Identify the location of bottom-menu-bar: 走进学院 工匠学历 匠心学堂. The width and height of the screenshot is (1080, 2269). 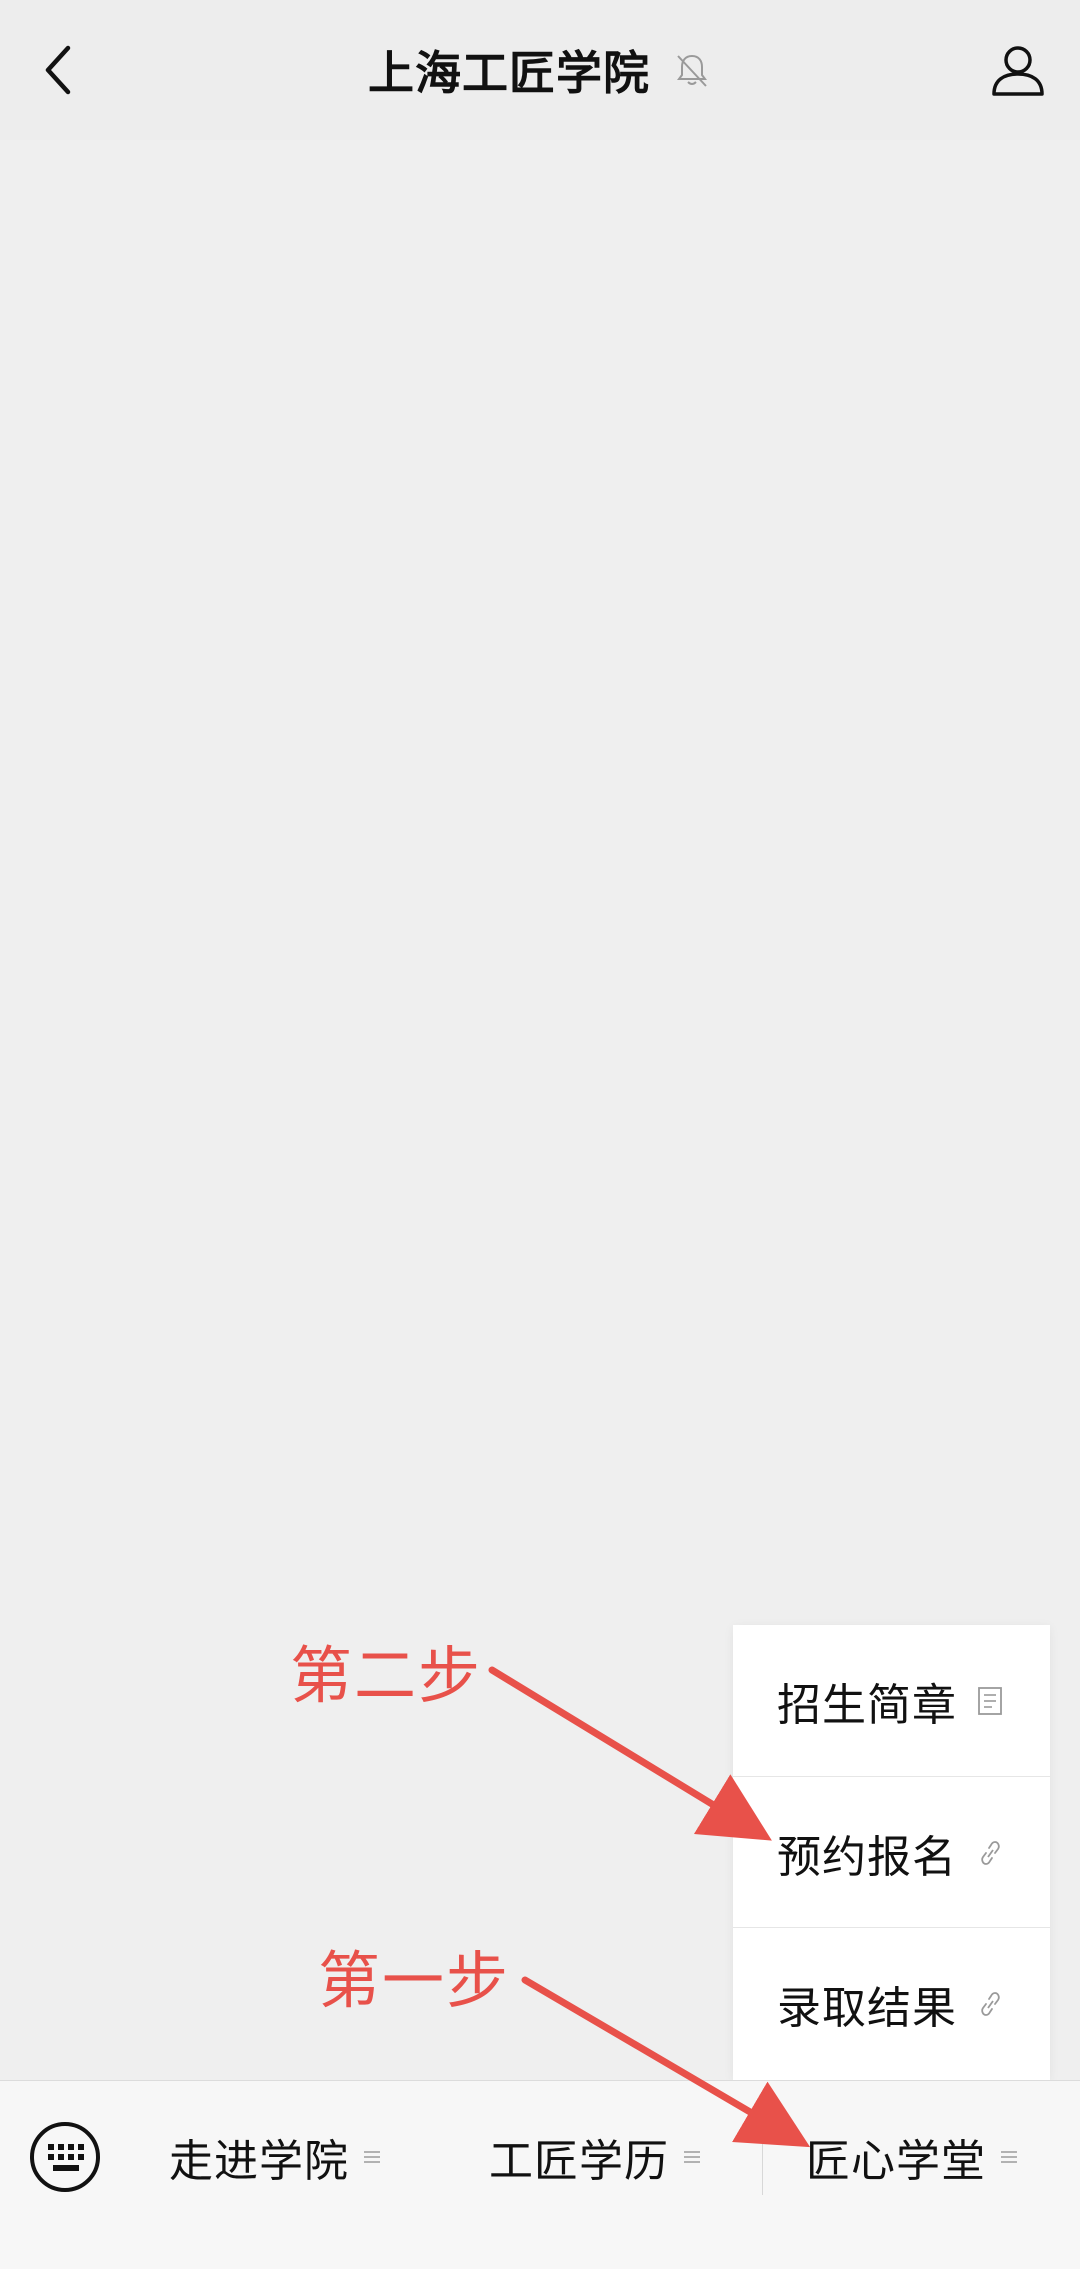
(540, 2174).